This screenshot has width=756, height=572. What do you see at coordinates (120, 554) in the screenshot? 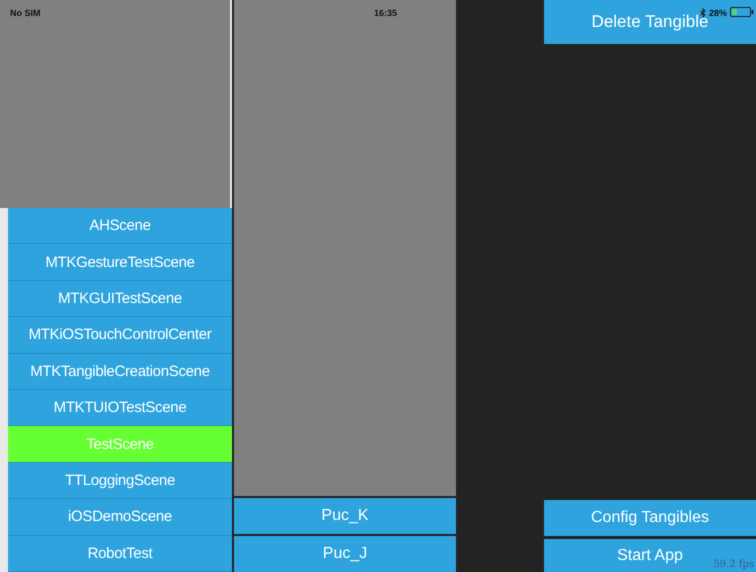
I see `scene-list-item: RobotTest` at bounding box center [120, 554].